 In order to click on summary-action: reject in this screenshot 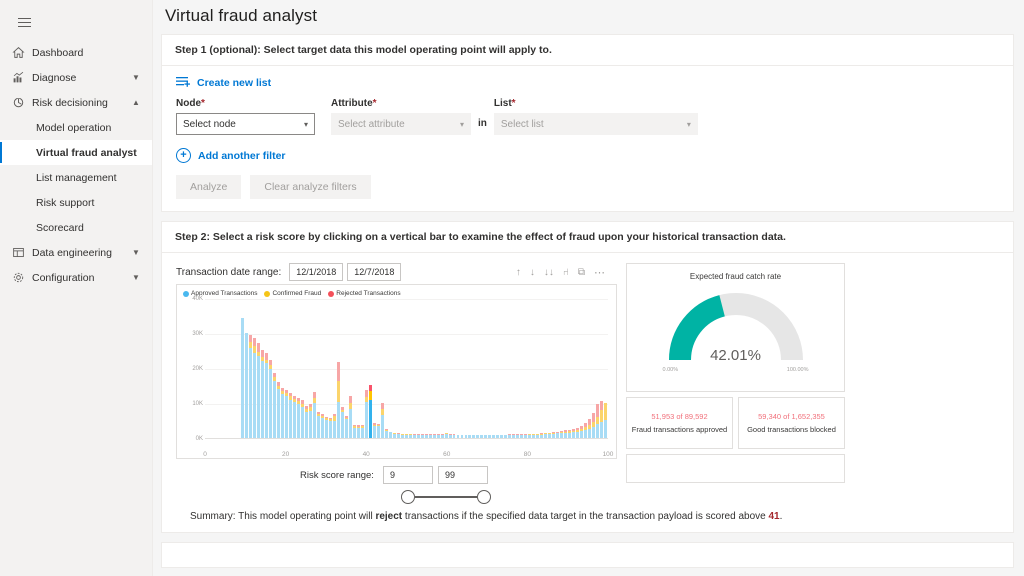, I will do `click(389, 516)`.